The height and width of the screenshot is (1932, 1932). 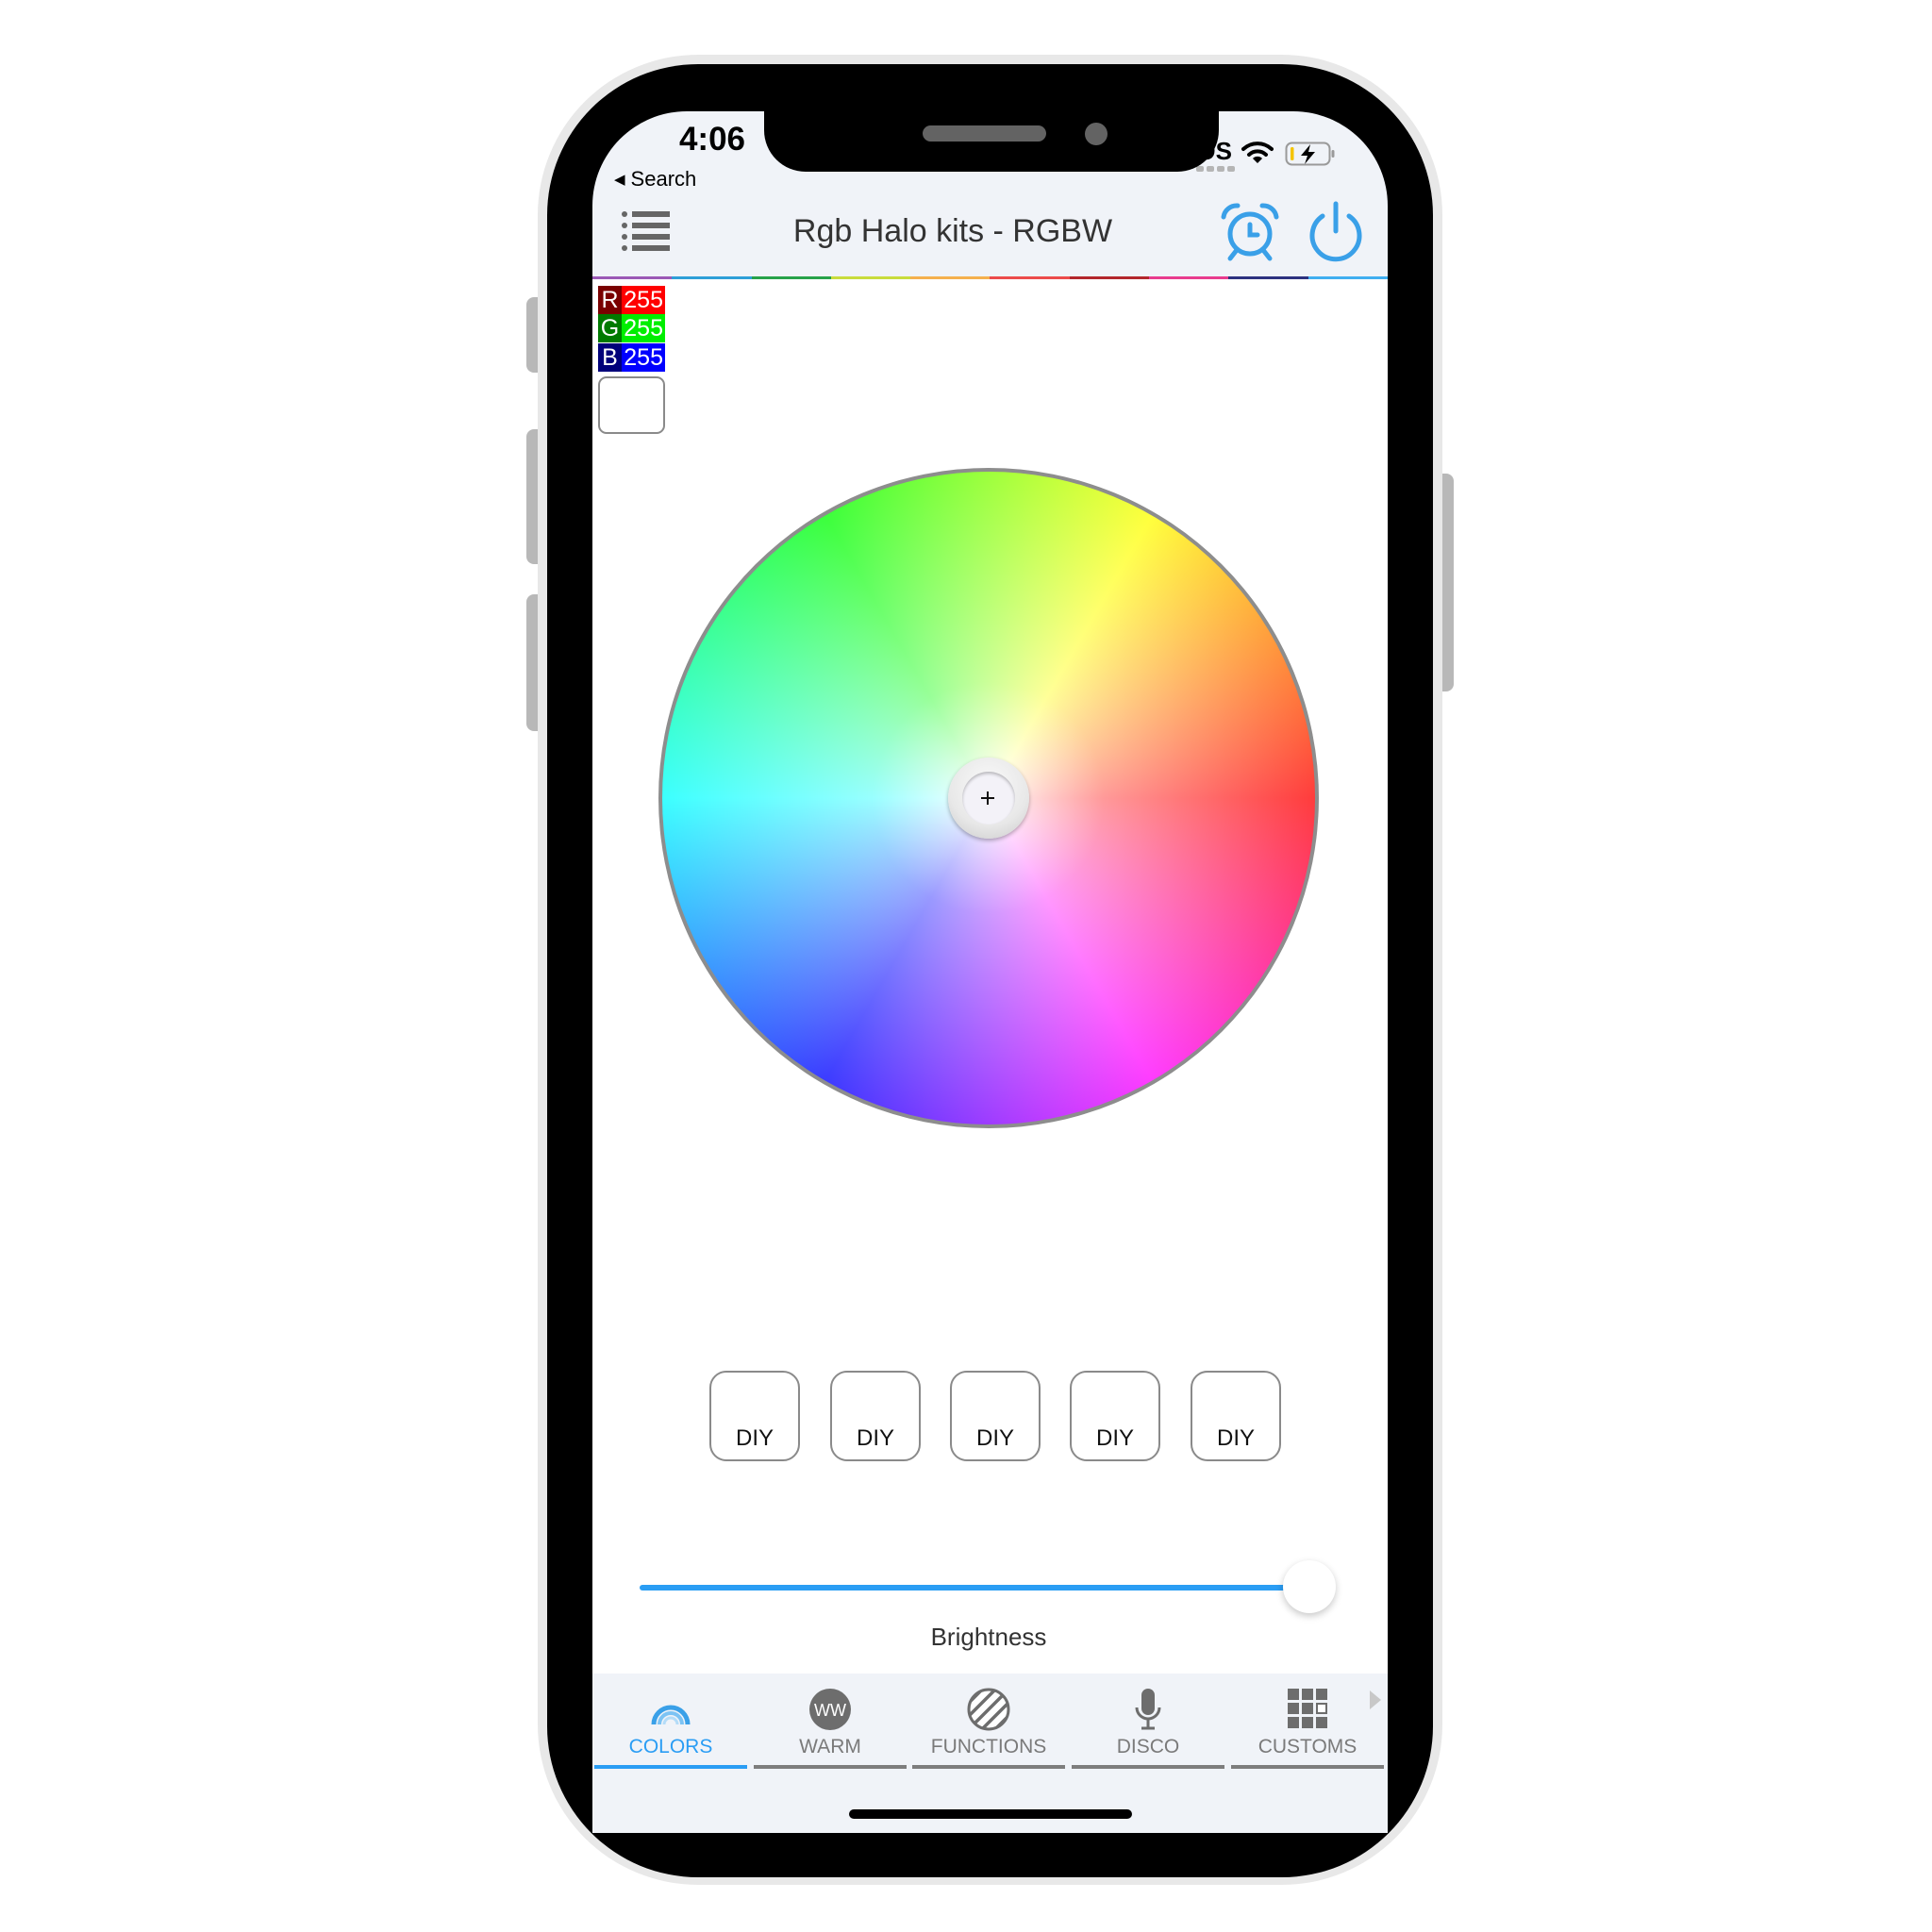 I want to click on chevron-right-icon, so click(x=1375, y=1700).